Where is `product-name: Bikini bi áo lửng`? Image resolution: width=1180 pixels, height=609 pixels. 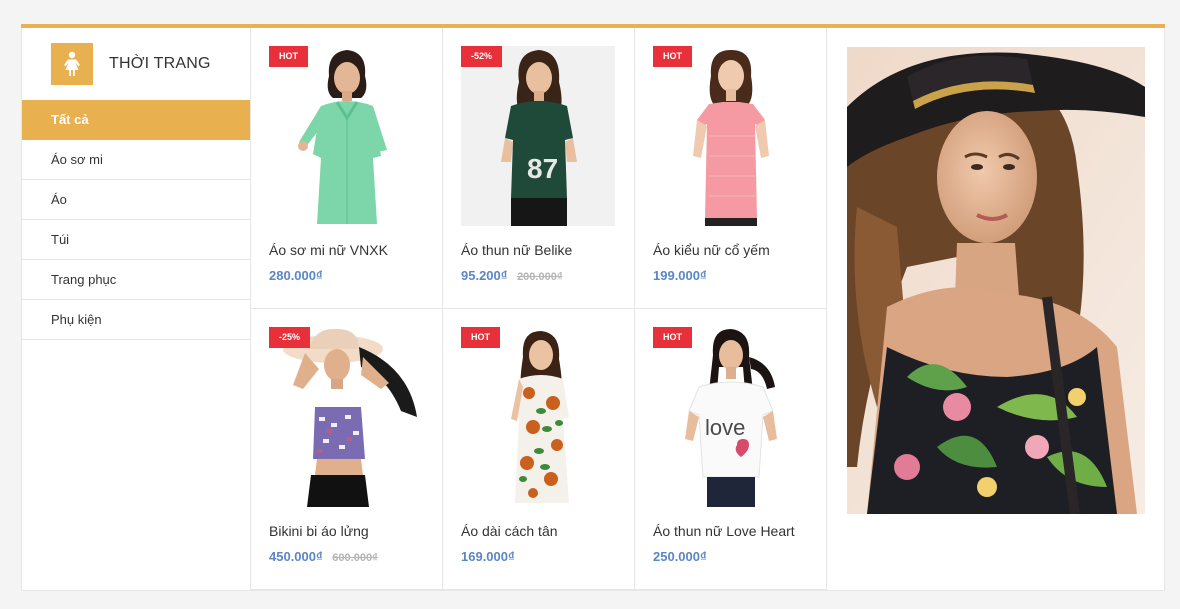 product-name: Bikini bi áo lửng is located at coordinates (319, 531).